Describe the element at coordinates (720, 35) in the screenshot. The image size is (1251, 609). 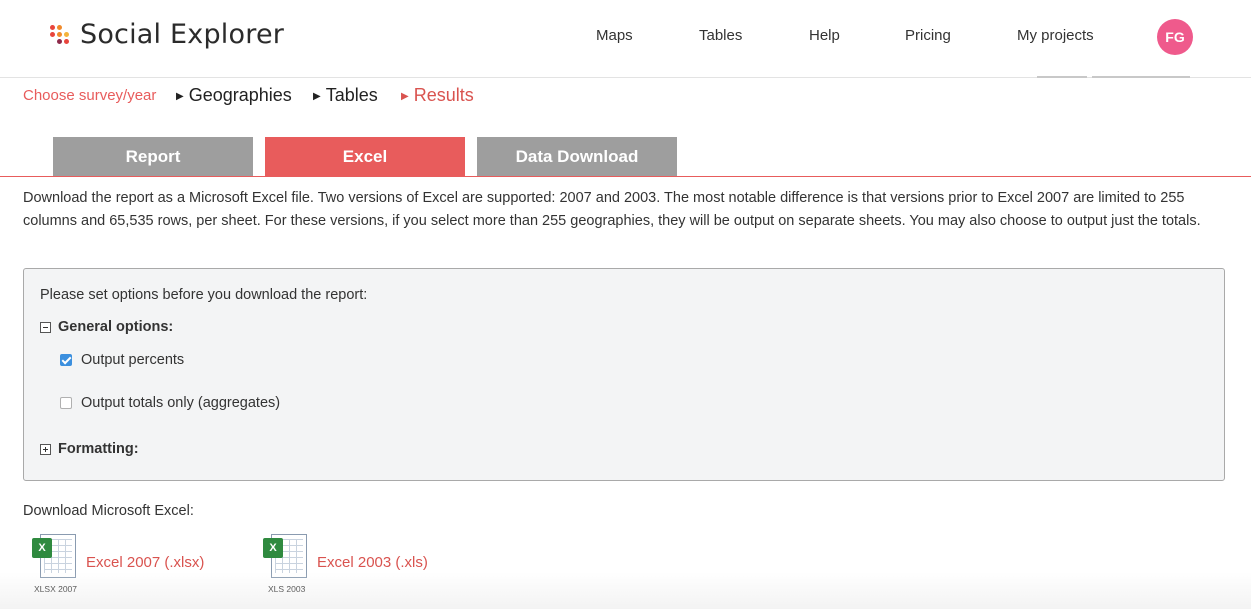
I see `nav-tables: Tables` at that location.